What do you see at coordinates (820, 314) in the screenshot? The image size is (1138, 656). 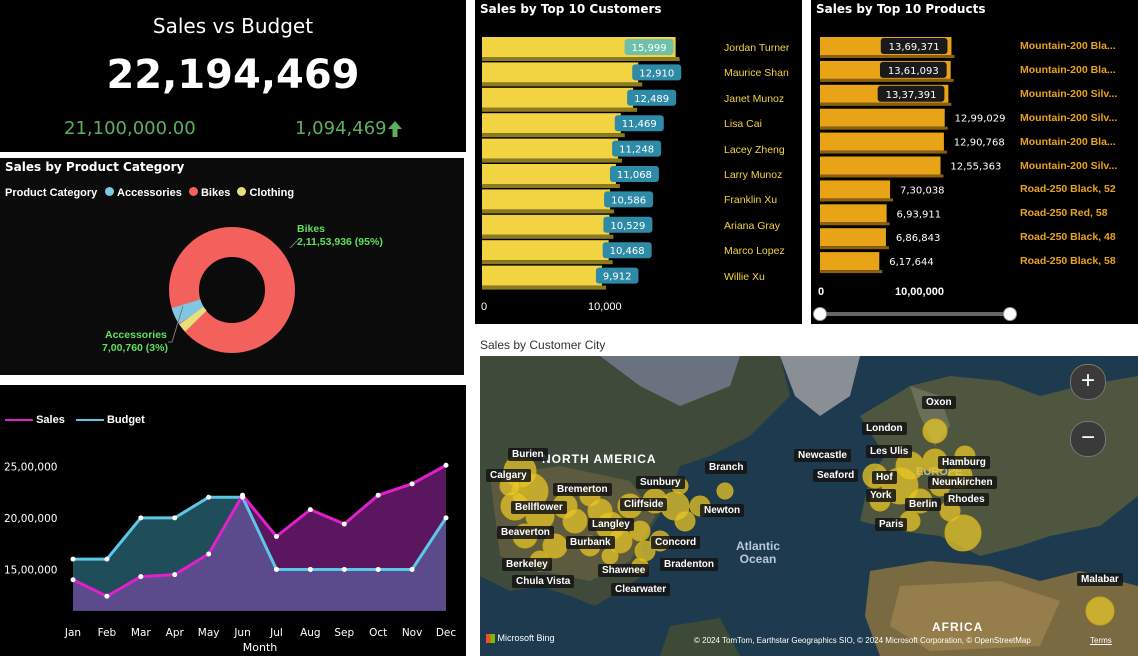 I see `slider-handle-left` at bounding box center [820, 314].